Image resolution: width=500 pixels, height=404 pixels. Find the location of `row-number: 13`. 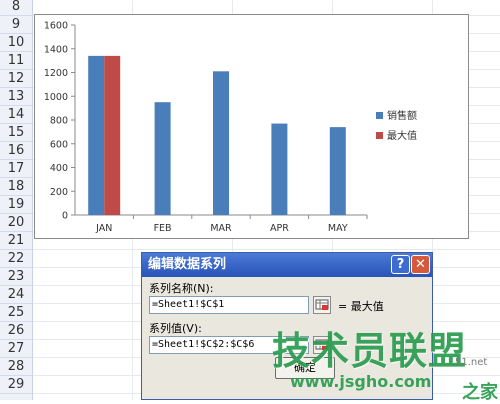

row-number: 13 is located at coordinates (16, 97).